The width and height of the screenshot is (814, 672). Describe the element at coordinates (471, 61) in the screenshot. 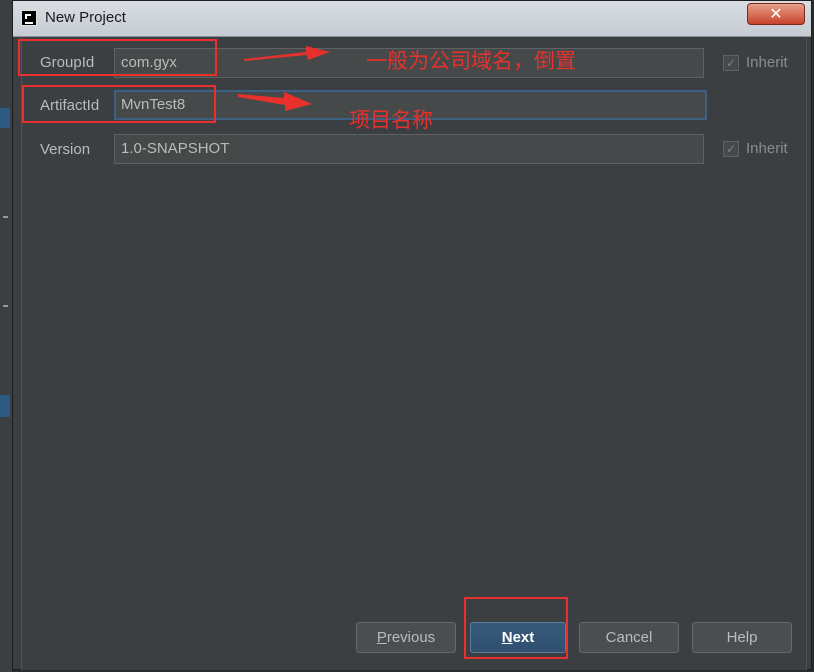

I see `groupid-annotation-text: 一般为公司域名，倒置` at that location.